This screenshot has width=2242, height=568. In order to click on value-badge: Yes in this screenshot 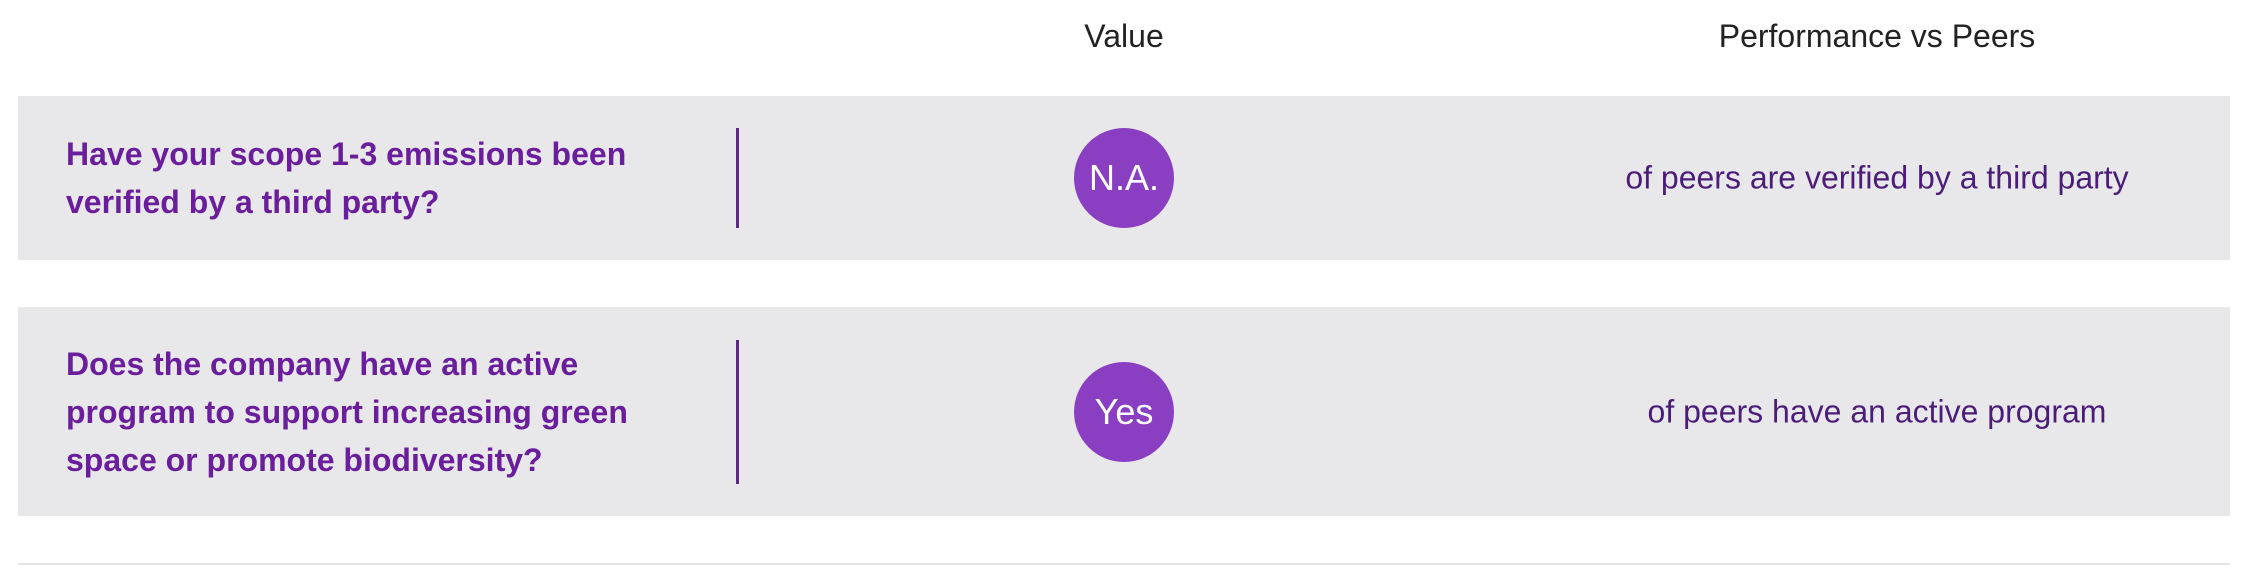, I will do `click(1124, 411)`.